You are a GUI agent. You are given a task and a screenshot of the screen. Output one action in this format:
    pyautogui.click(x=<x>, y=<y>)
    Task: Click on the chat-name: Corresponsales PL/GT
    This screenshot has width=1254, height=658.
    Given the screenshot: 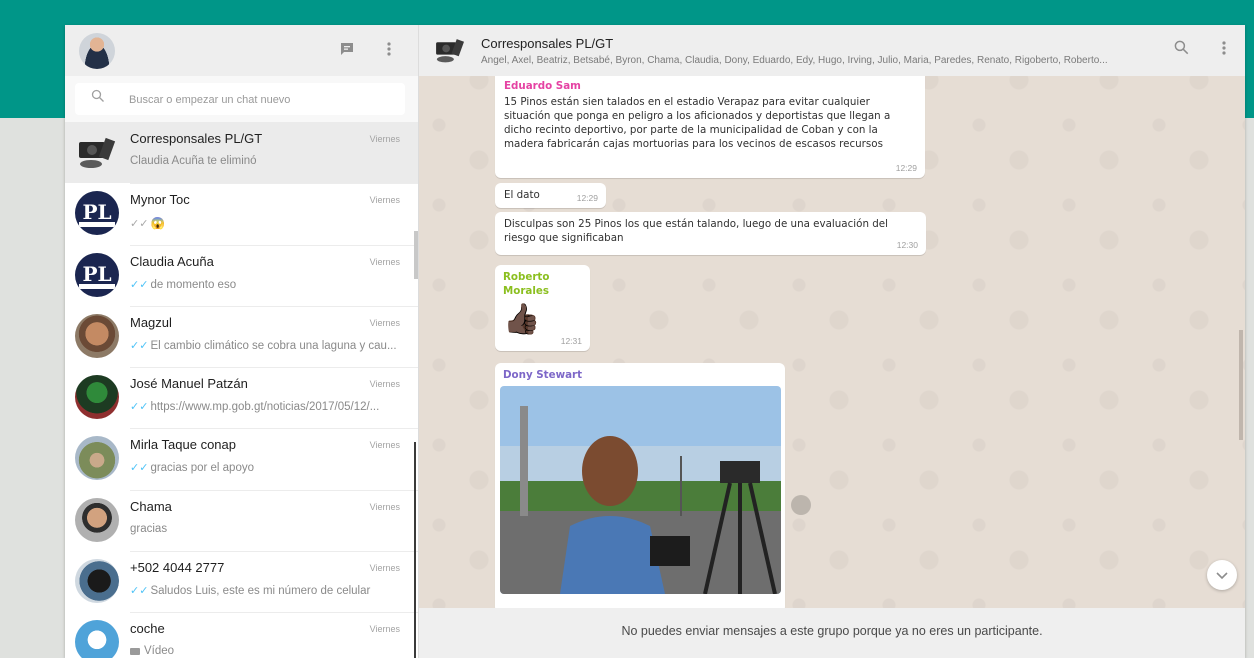 What is the action you would take?
    pyautogui.click(x=196, y=138)
    